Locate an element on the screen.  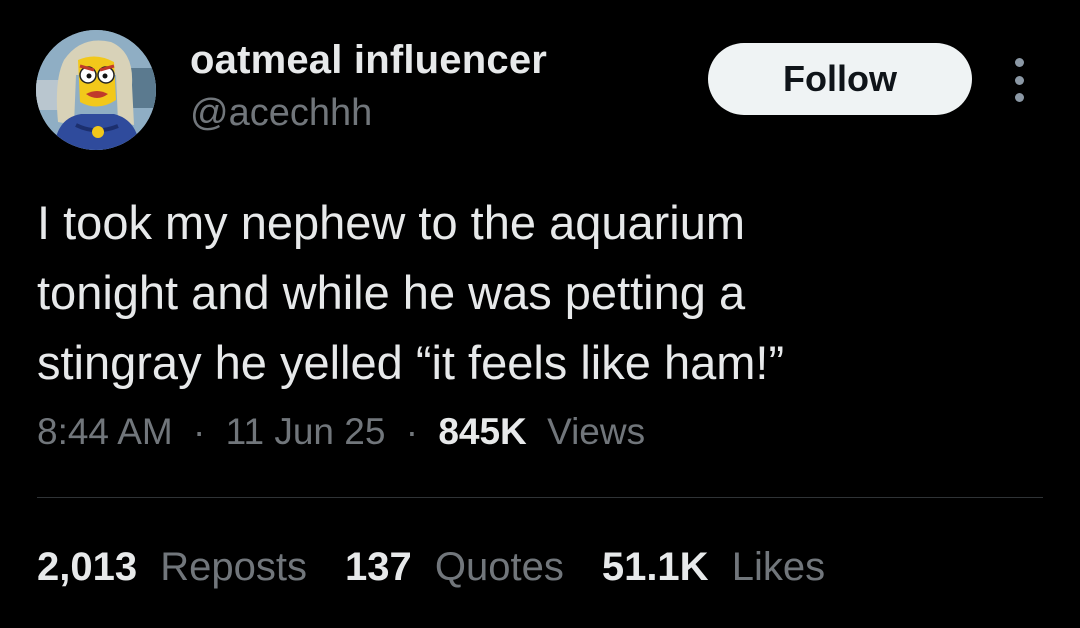
more-options-icon is located at coordinates (1019, 80).